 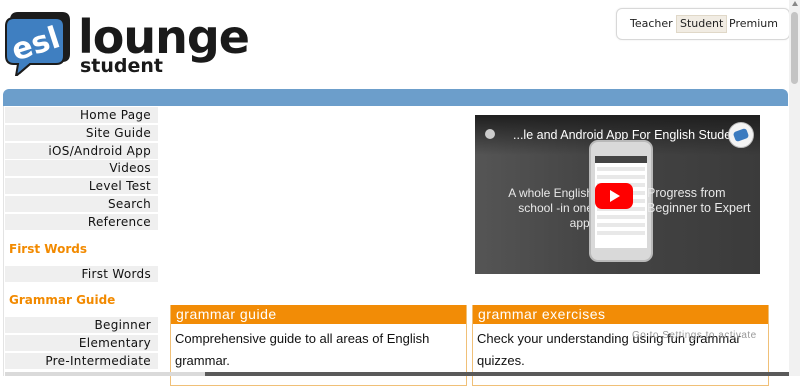 What do you see at coordinates (81, 300) in the screenshot?
I see `sidebar-heading-grammar-guide: Grammar Guide` at bounding box center [81, 300].